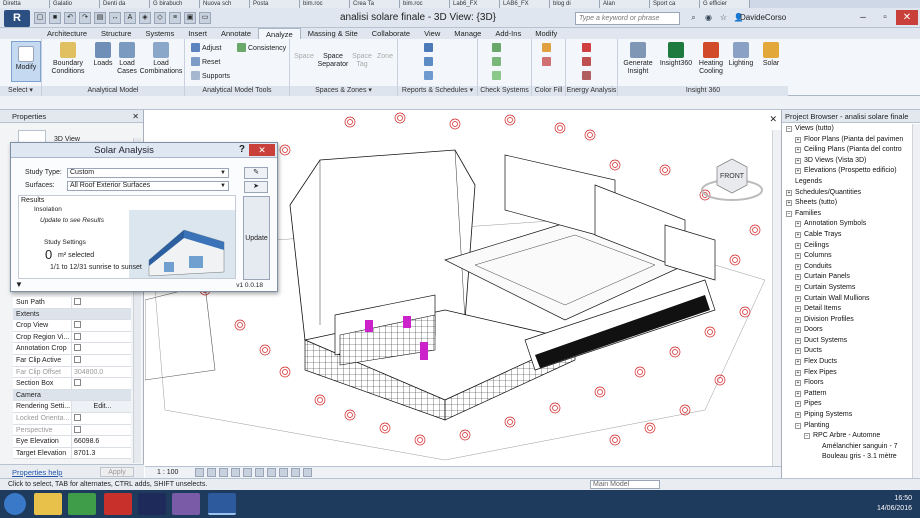 This screenshot has height=518, width=920. I want to click on generate-insight-button: Generate Insight, so click(638, 59).